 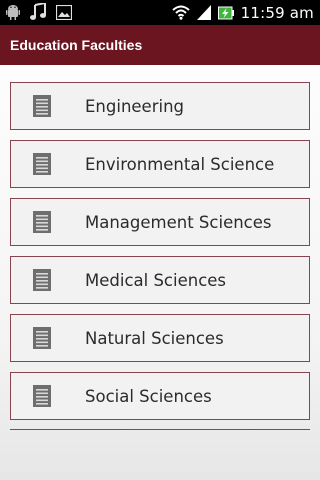 I want to click on faculty-item-management-sciences: Management Sciences, so click(x=160, y=222).